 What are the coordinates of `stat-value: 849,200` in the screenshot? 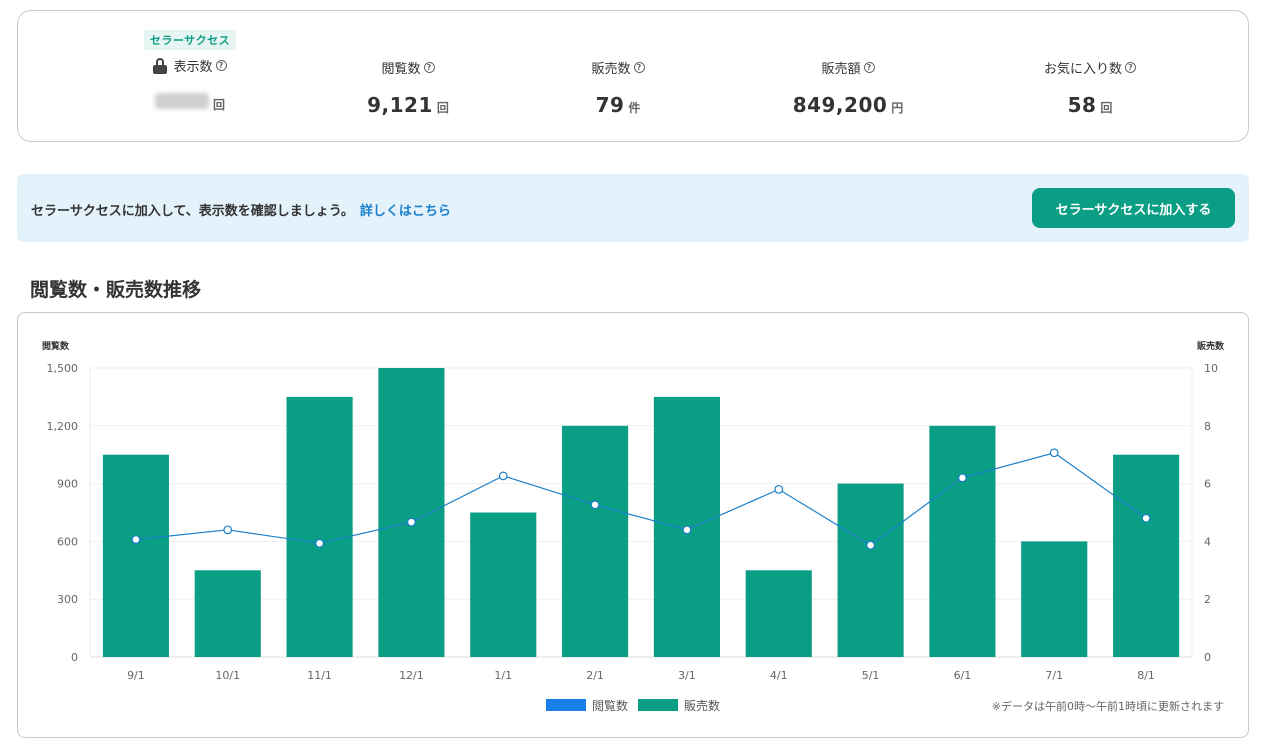 It's located at (840, 105).